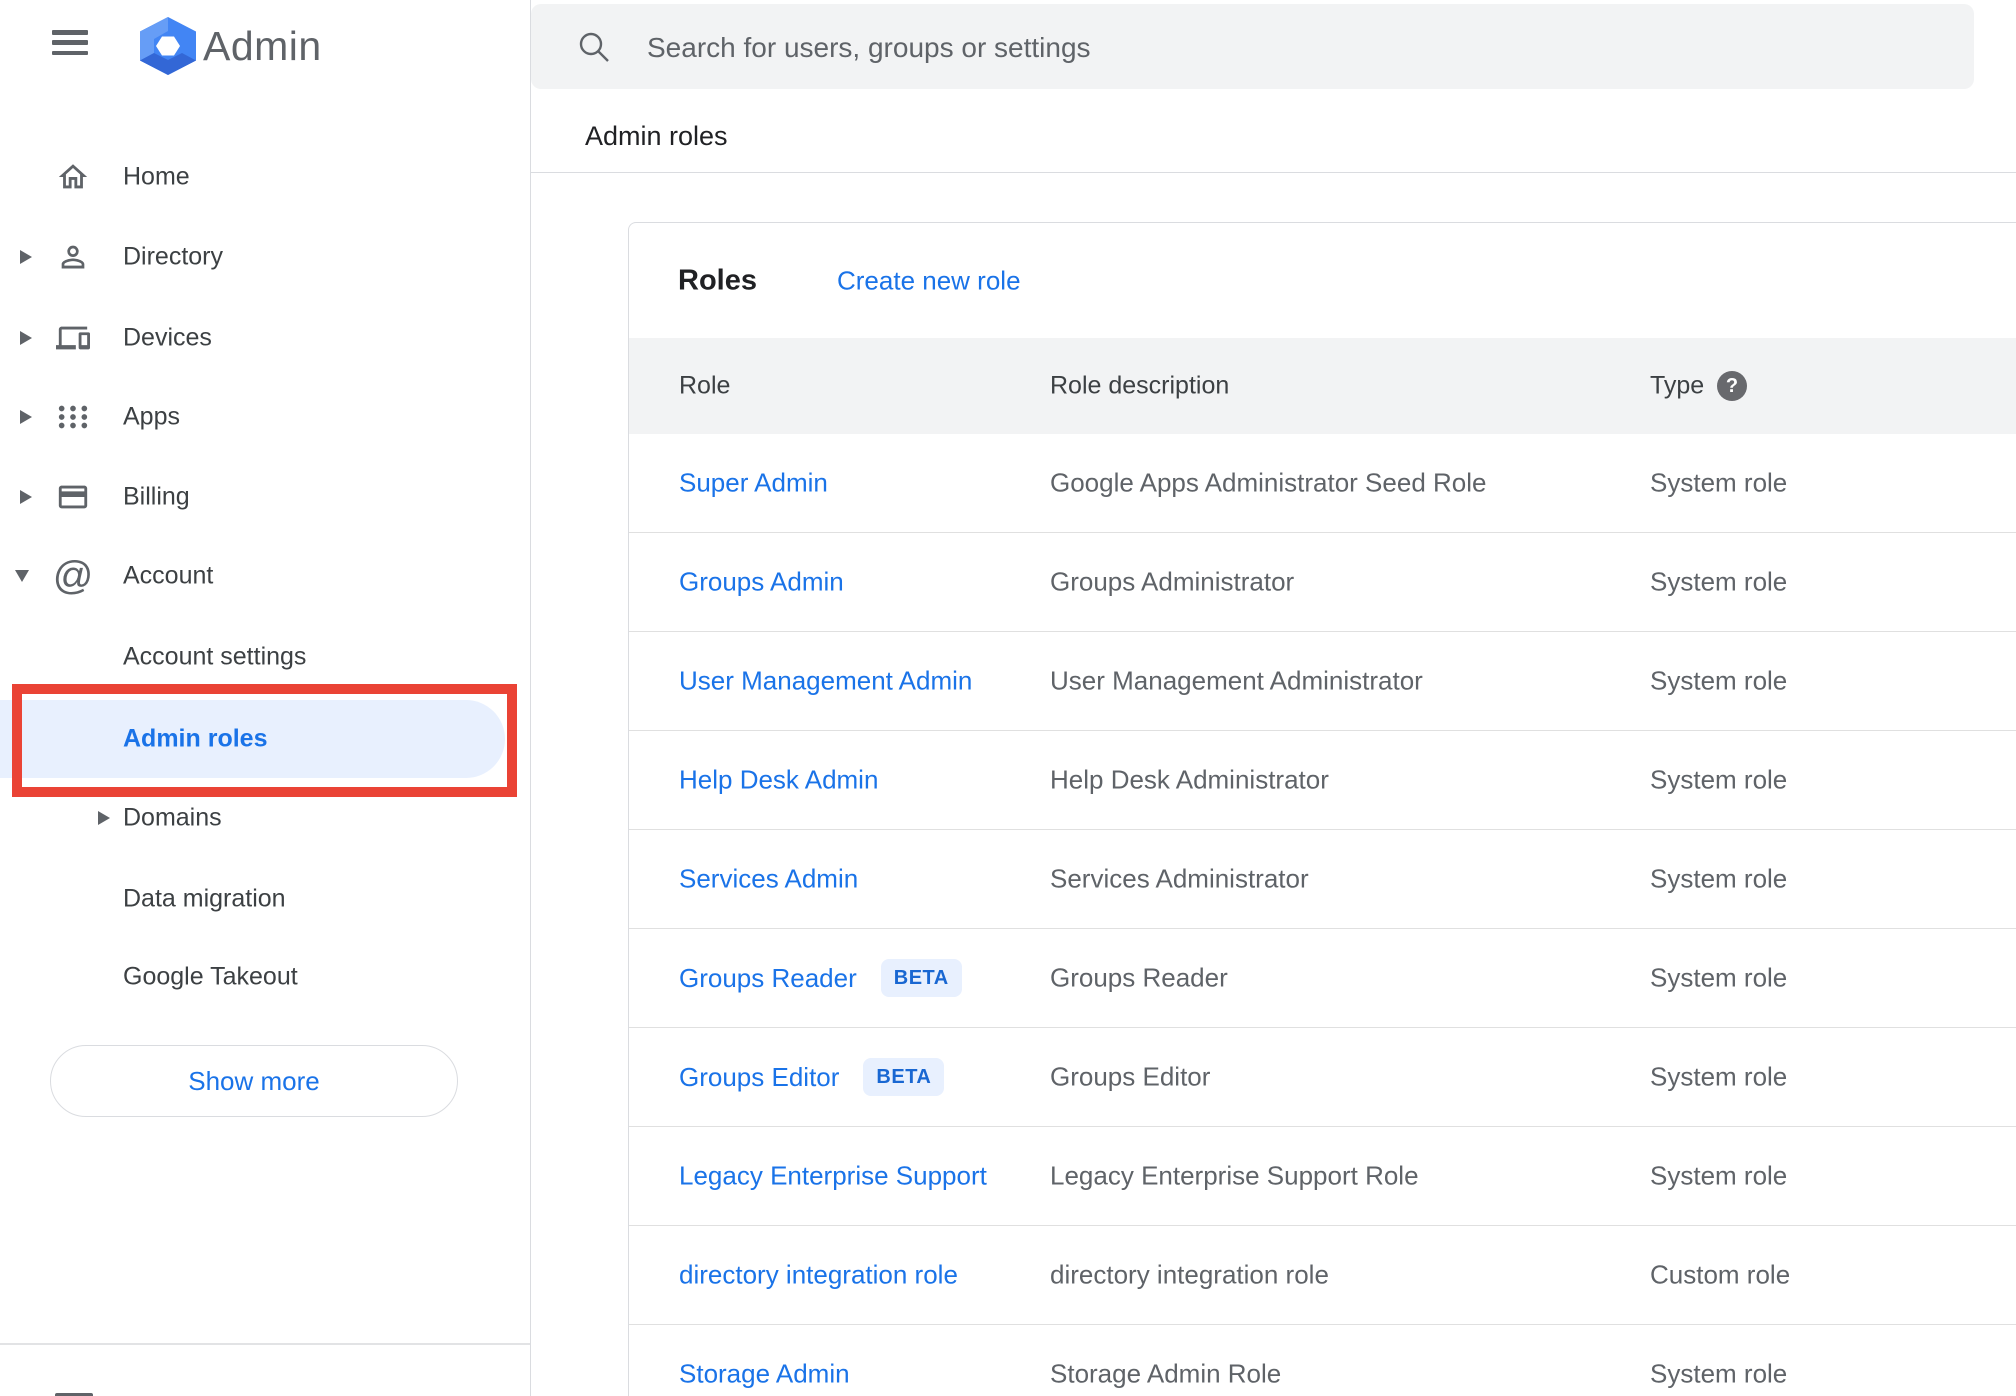  I want to click on product-title: Admin, so click(262, 46).